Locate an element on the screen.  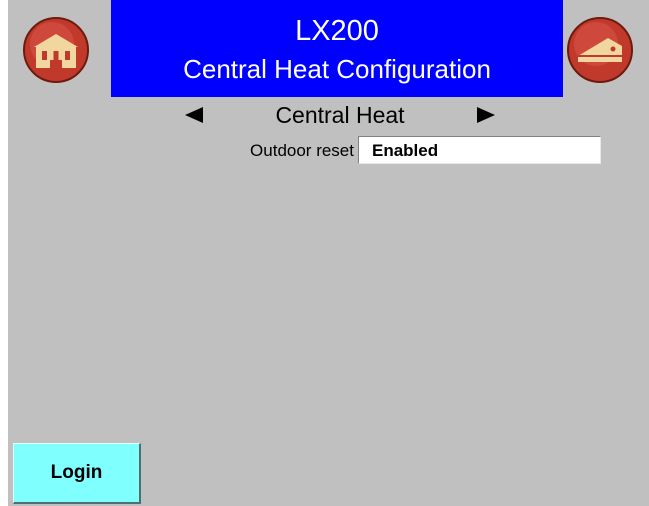
prev-section-button is located at coordinates (194, 115).